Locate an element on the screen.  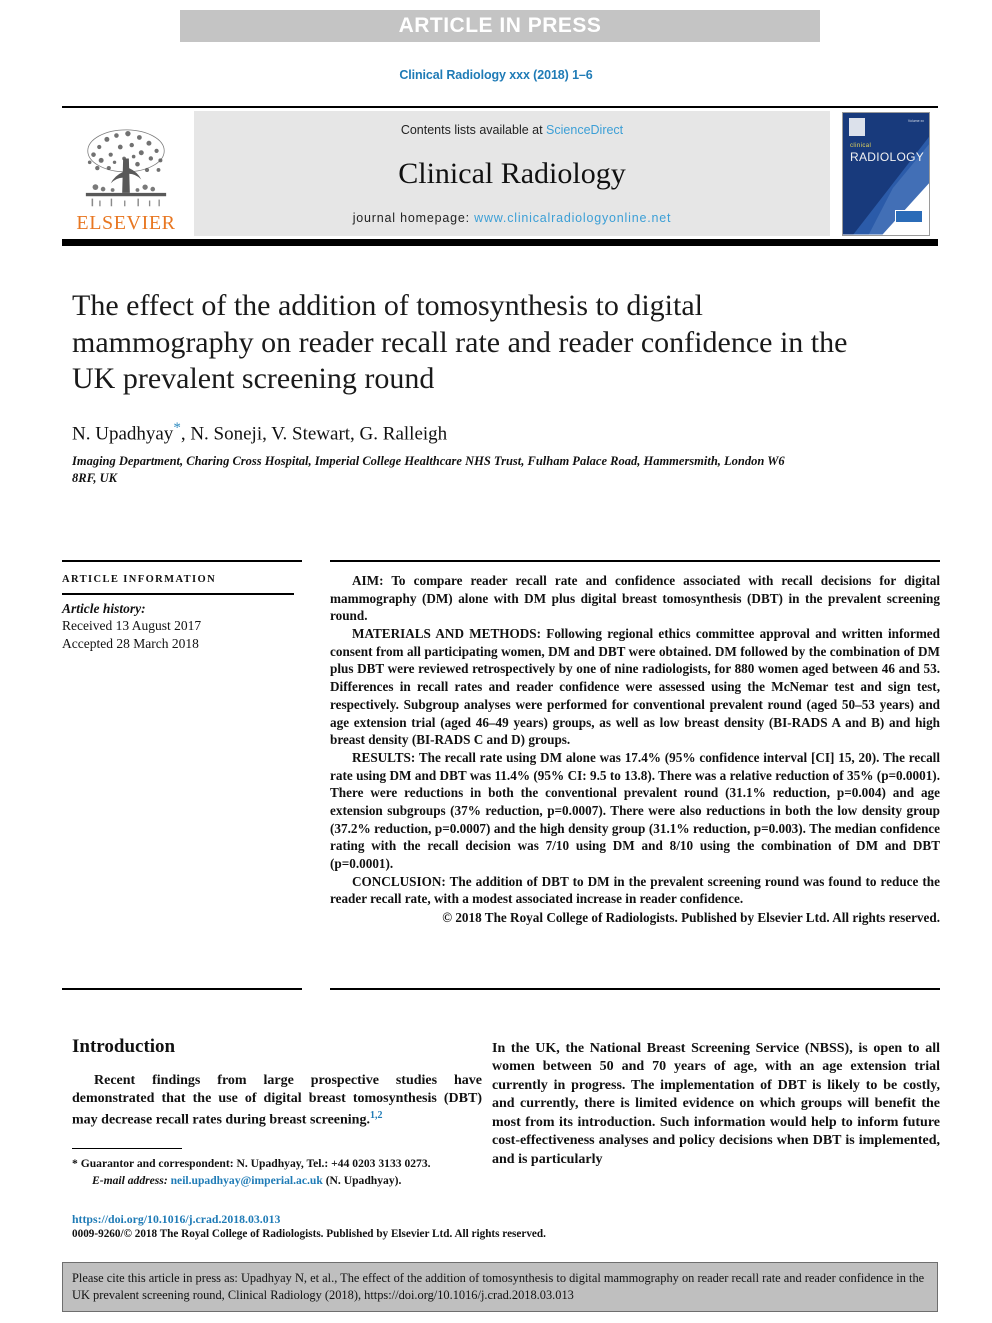
article-accepted-date: Accepted 28 March 2018 is located at coordinates (130, 643).